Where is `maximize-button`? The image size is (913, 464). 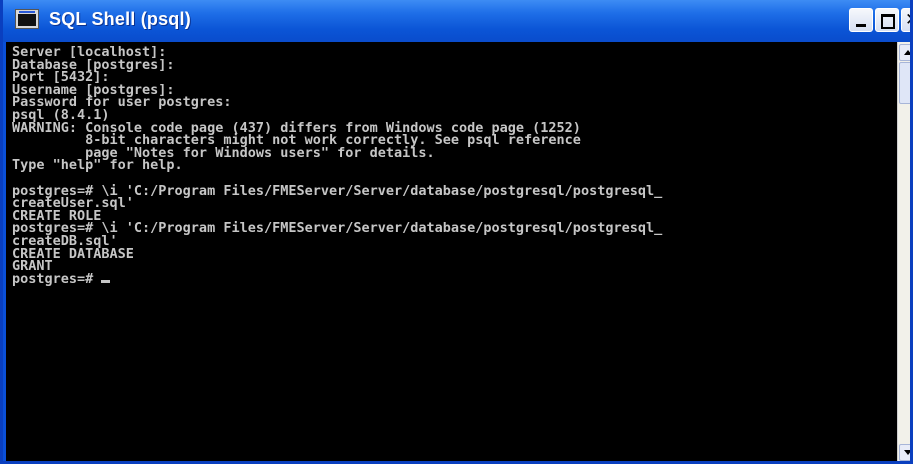
maximize-button is located at coordinates (887, 20).